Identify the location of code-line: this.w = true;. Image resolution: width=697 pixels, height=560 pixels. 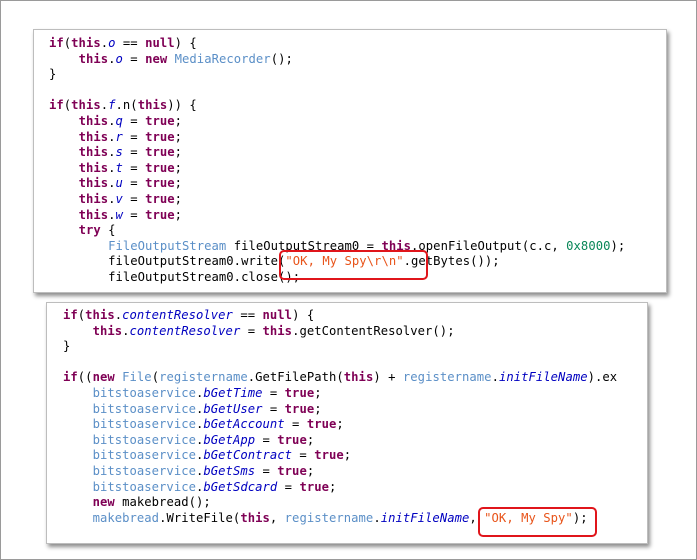
(115, 216).